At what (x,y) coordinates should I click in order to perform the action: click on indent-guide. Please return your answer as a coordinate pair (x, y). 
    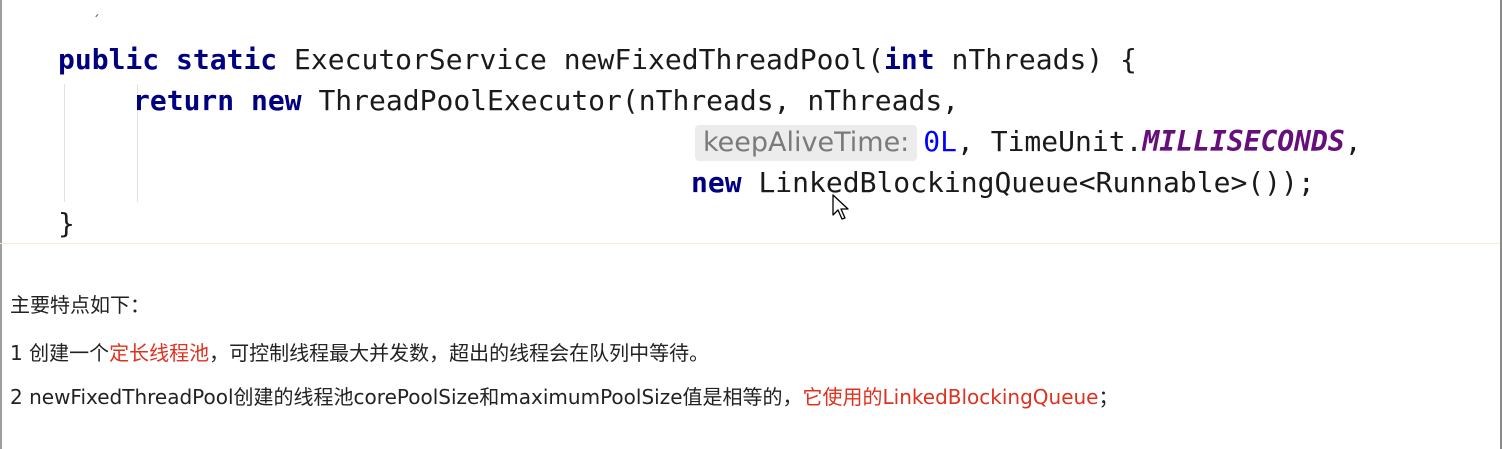
    Looking at the image, I should click on (64, 143).